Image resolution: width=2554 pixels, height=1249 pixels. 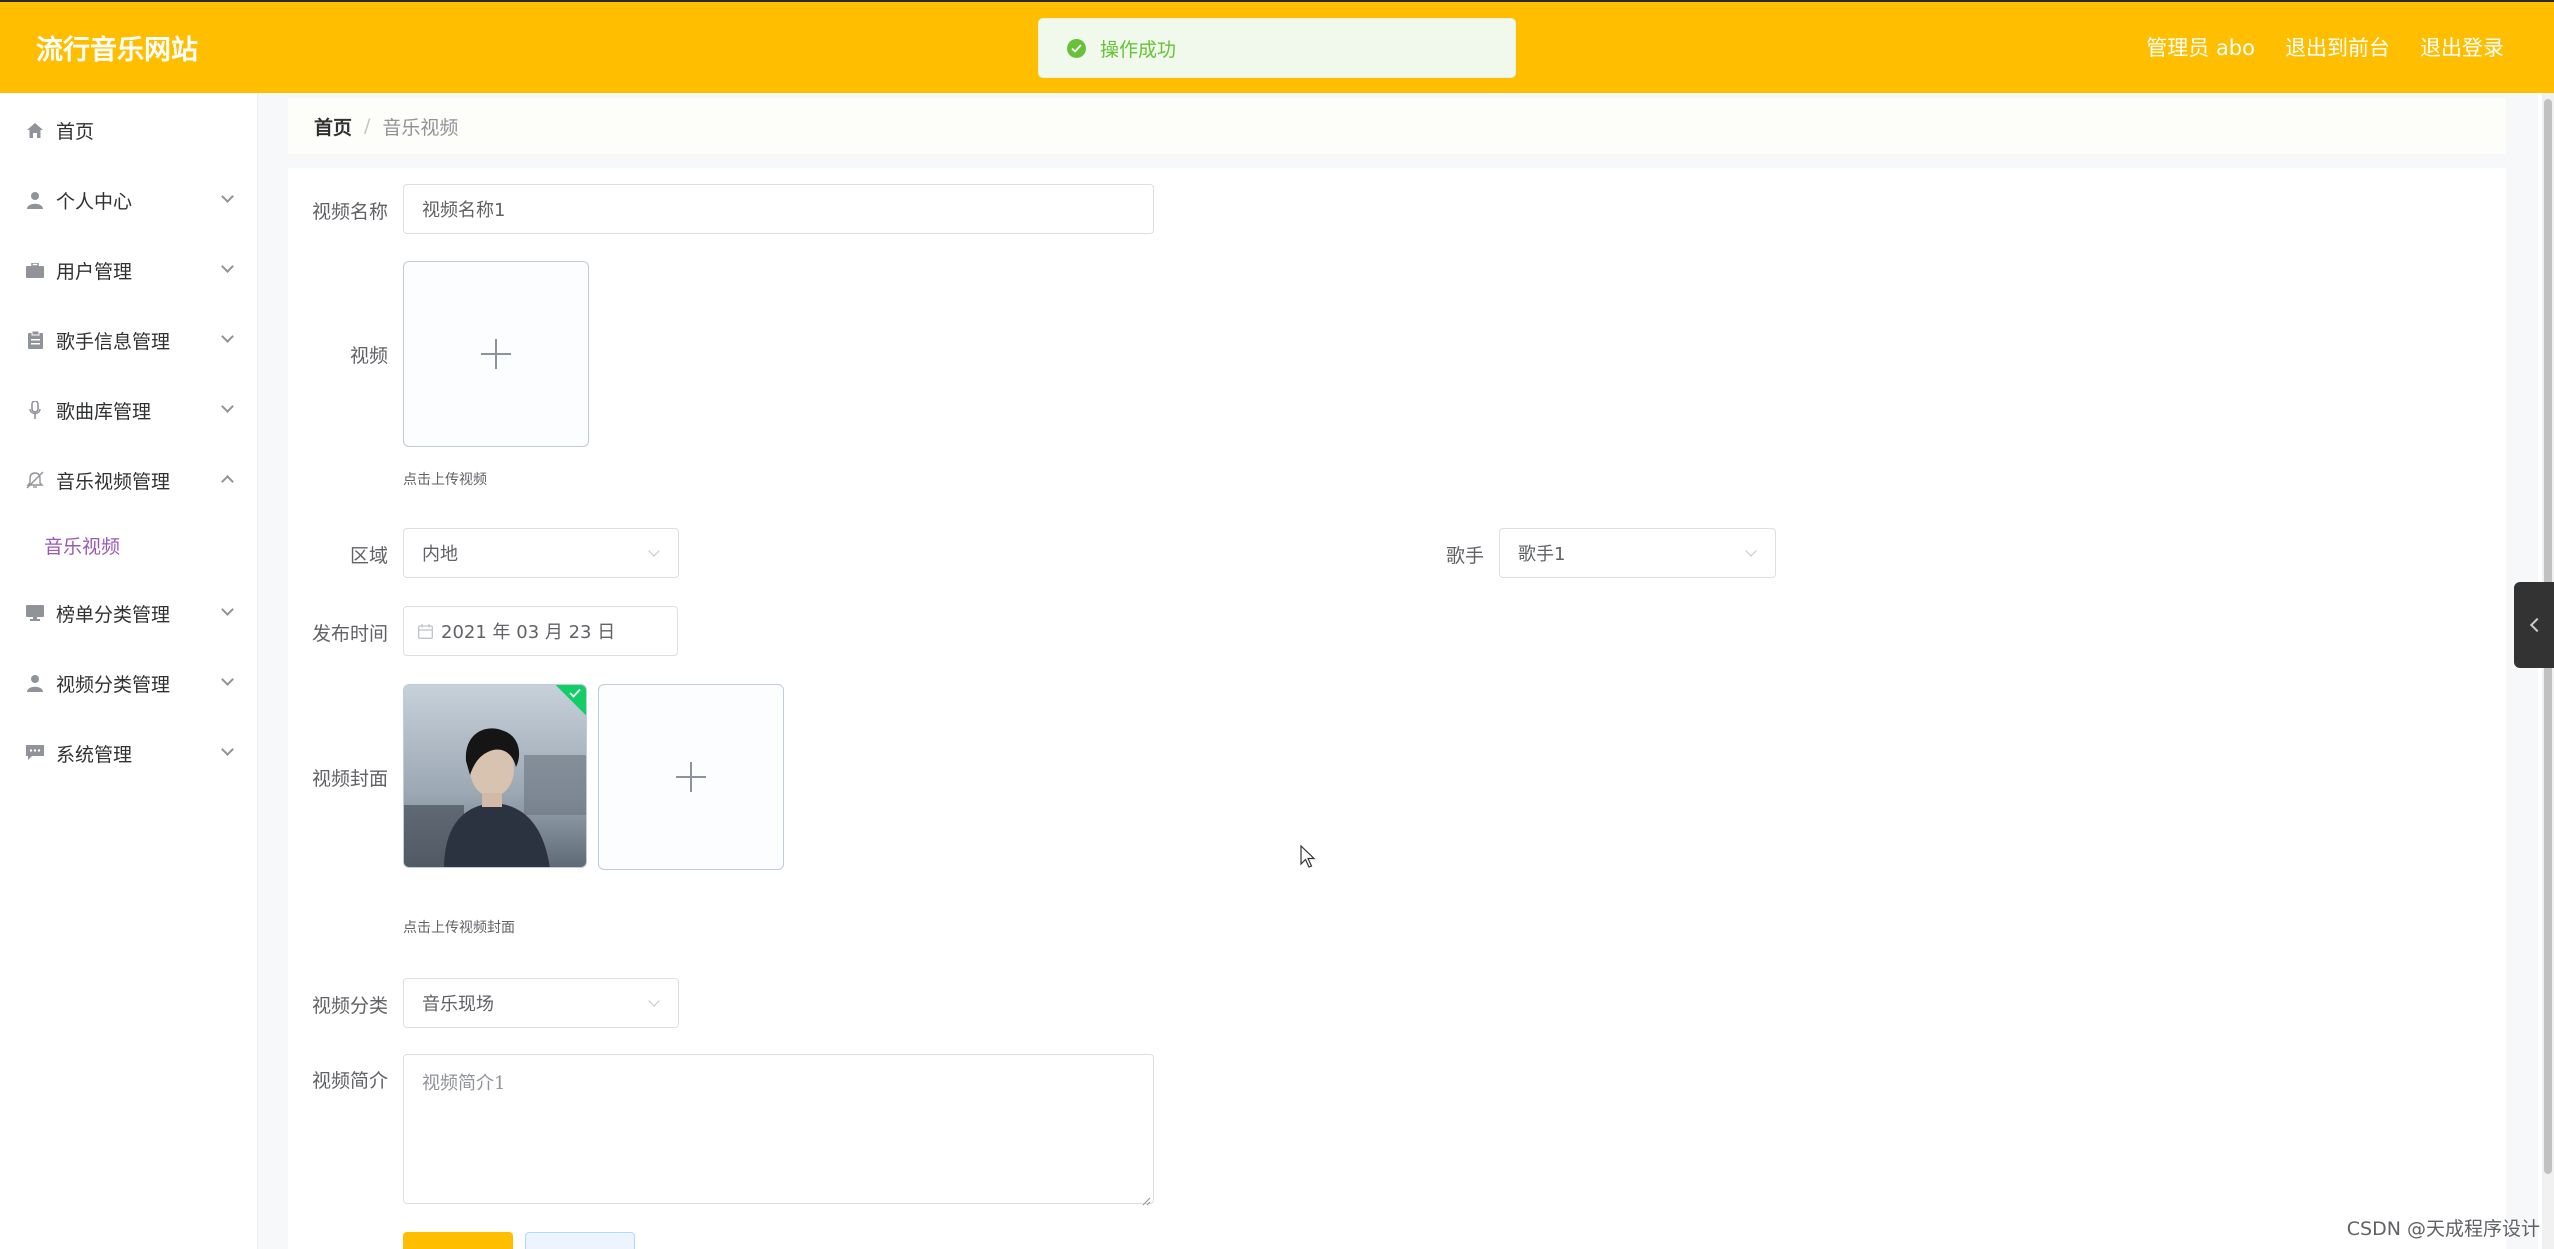 What do you see at coordinates (129, 130) in the screenshot?
I see `sidebar-item-home: 首页` at bounding box center [129, 130].